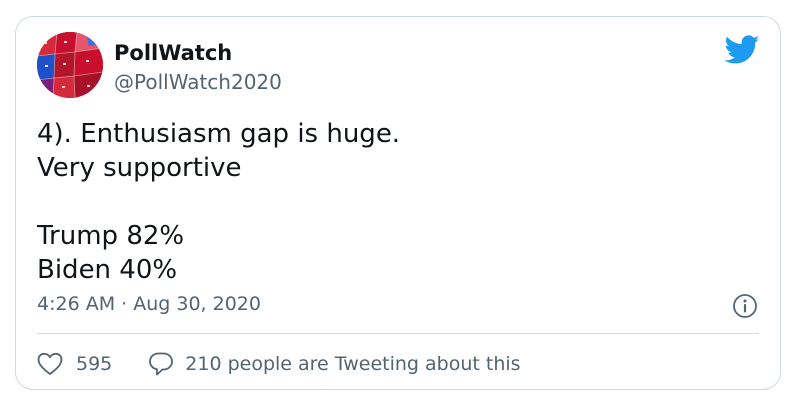  I want to click on tweet-text-line: Biden 40%, so click(107, 270).